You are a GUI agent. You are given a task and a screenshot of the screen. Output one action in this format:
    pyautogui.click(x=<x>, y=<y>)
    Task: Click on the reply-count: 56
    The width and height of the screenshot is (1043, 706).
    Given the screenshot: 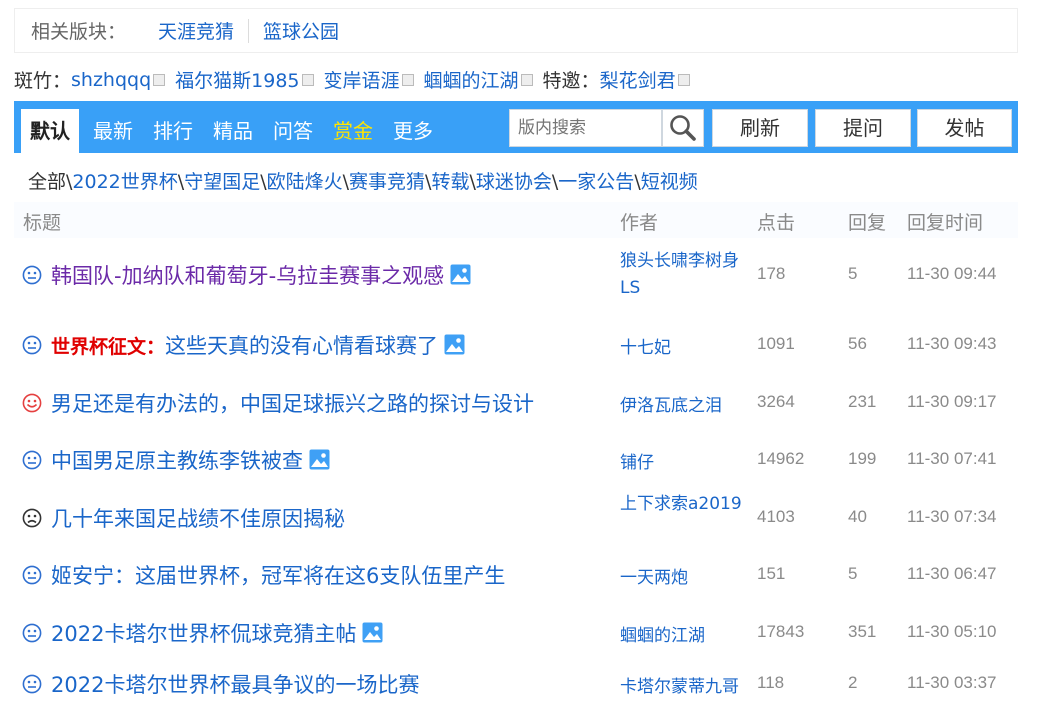 What is the action you would take?
    pyautogui.click(x=857, y=343)
    